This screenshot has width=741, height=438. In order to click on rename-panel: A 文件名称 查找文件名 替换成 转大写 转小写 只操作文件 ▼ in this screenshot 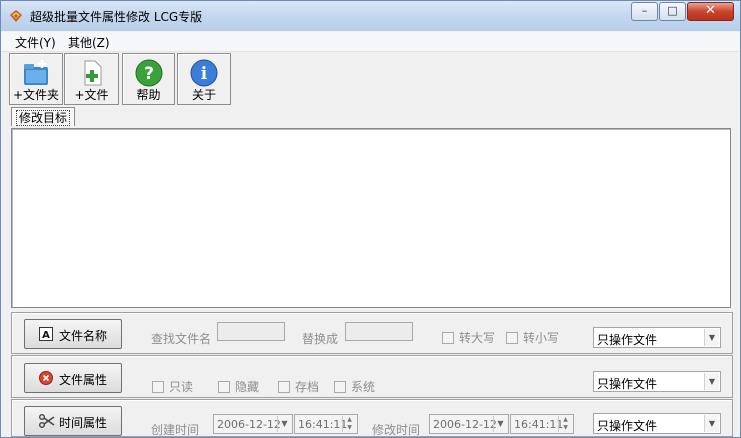, I will do `click(372, 333)`.